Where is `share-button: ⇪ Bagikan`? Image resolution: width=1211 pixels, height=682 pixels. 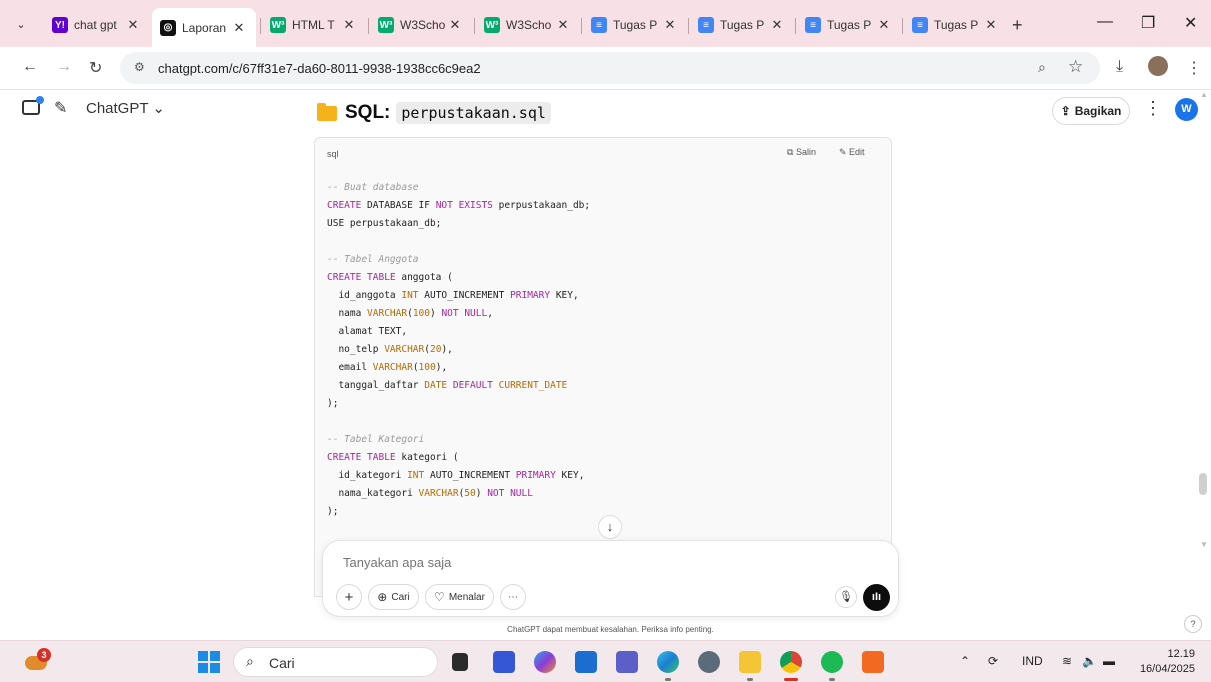
share-button: ⇪ Bagikan is located at coordinates (1091, 111).